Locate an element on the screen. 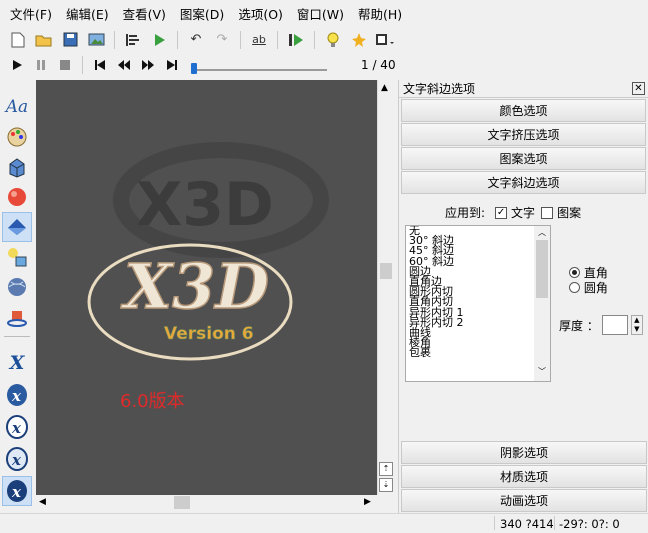 Image resolution: width=648 pixels, height=533 pixels. viewport-vertical-scrollbar: ▲ ⇡ ⇣ is located at coordinates (385, 287).